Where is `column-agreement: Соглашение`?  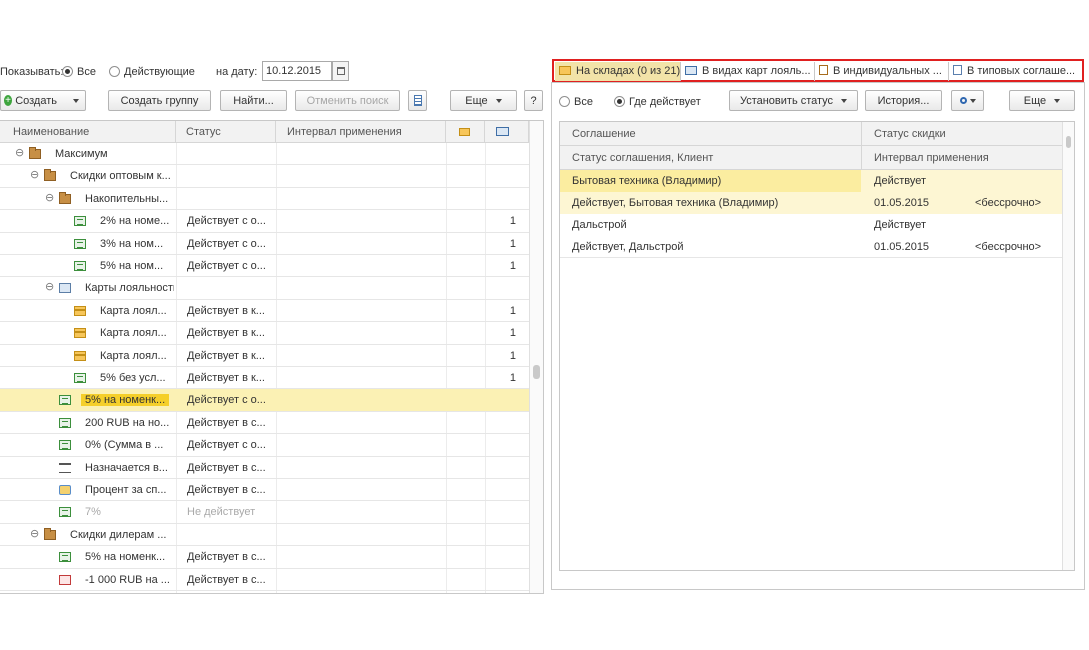
column-agreement: Соглашение is located at coordinates (604, 134).